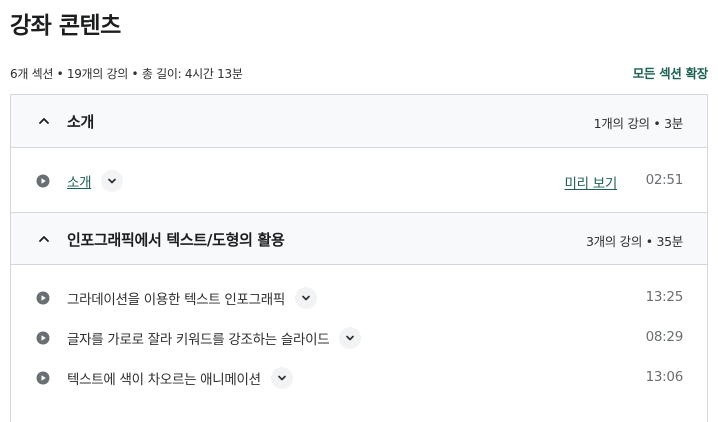 The height and width of the screenshot is (422, 718). I want to click on lecture-title: 그라데이션을 이용한 텍스트 인포그래픽, so click(176, 300).